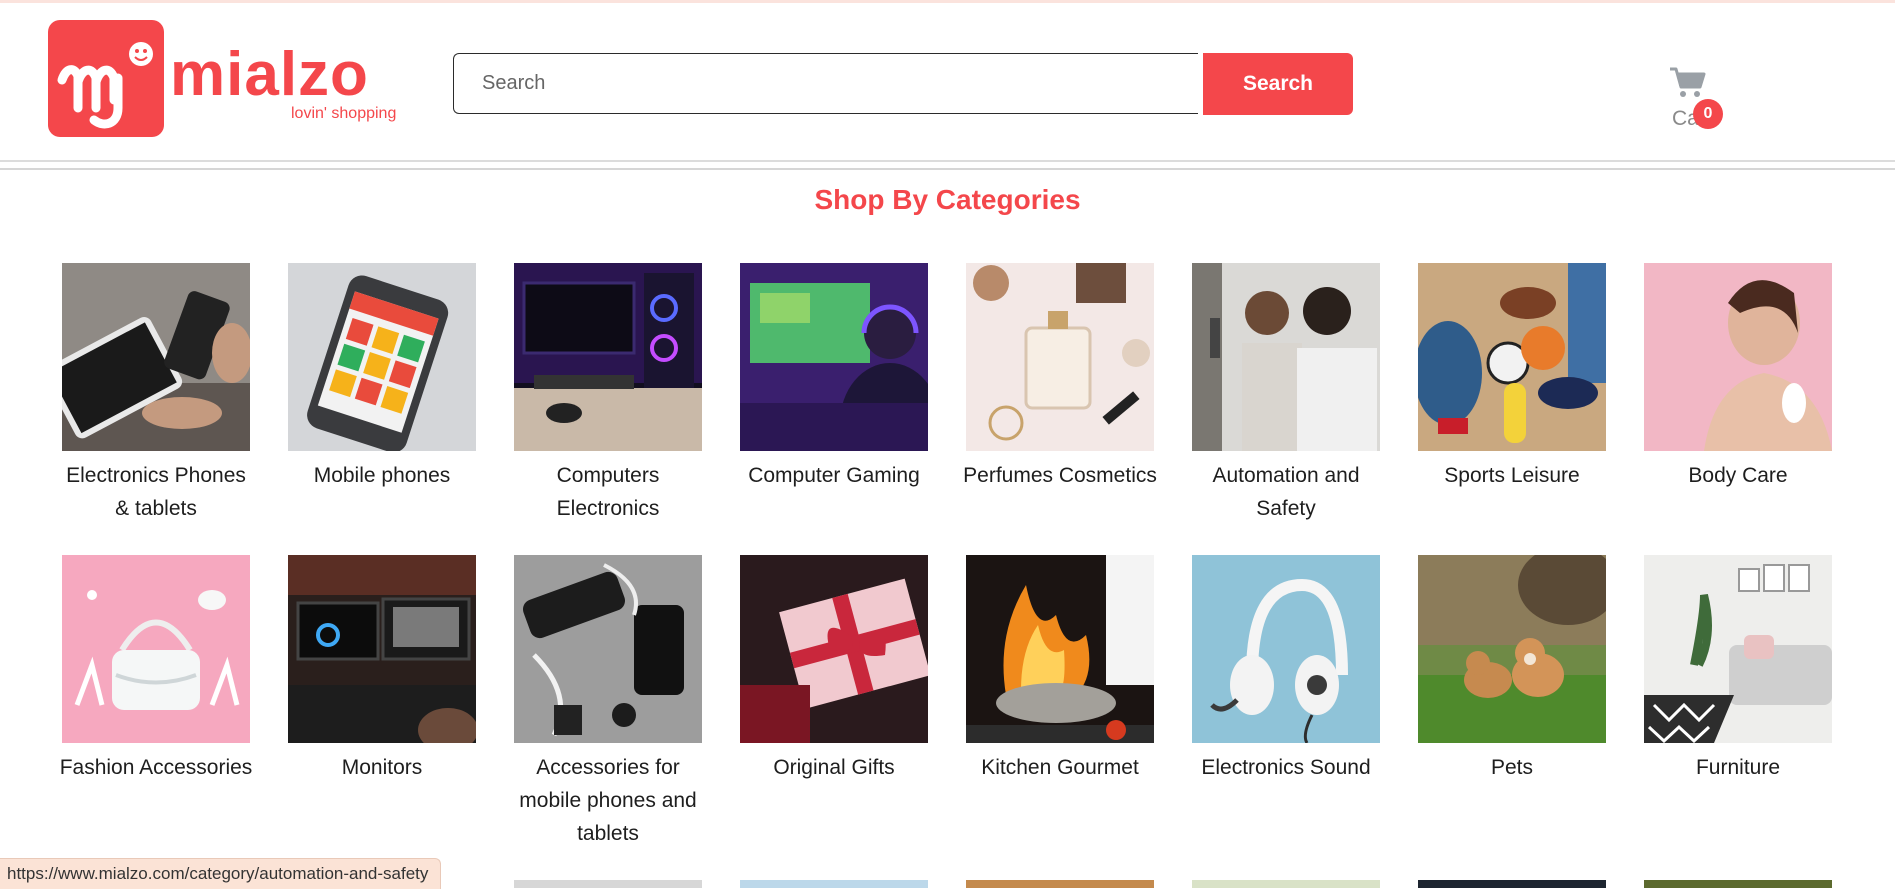 Image resolution: width=1895 pixels, height=889 pixels. I want to click on category-computers-electronics: Computers Electronics, so click(608, 394).